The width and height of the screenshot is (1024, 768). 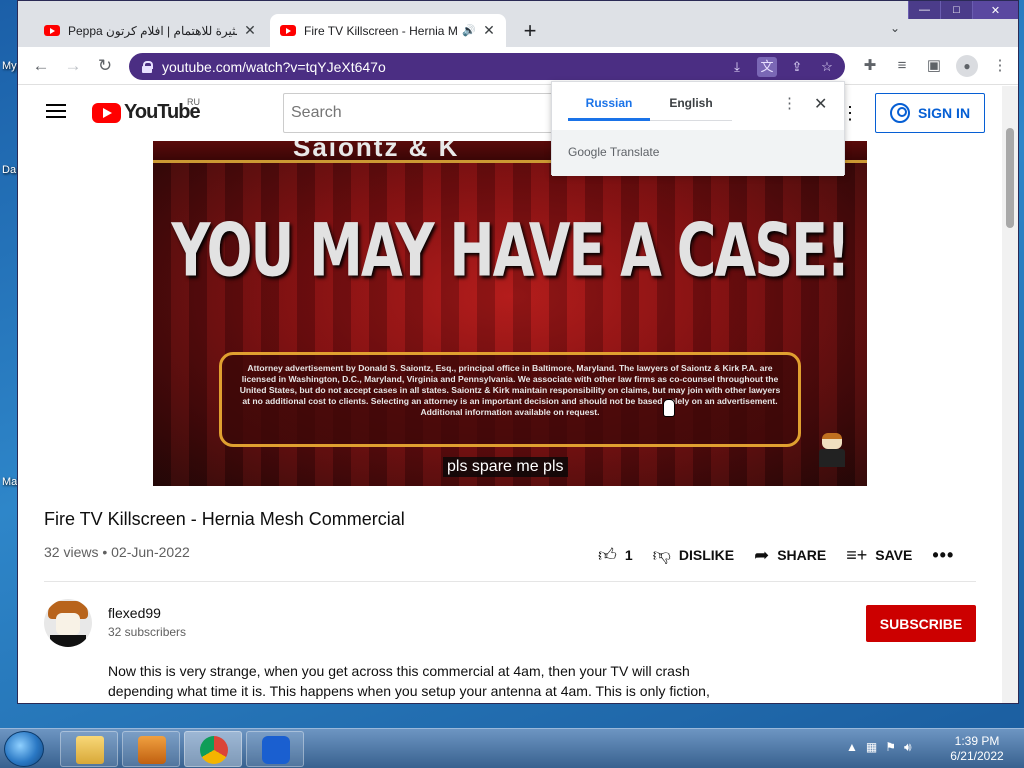 I want to click on like-button: 👍︎ 1, so click(x=615, y=555).